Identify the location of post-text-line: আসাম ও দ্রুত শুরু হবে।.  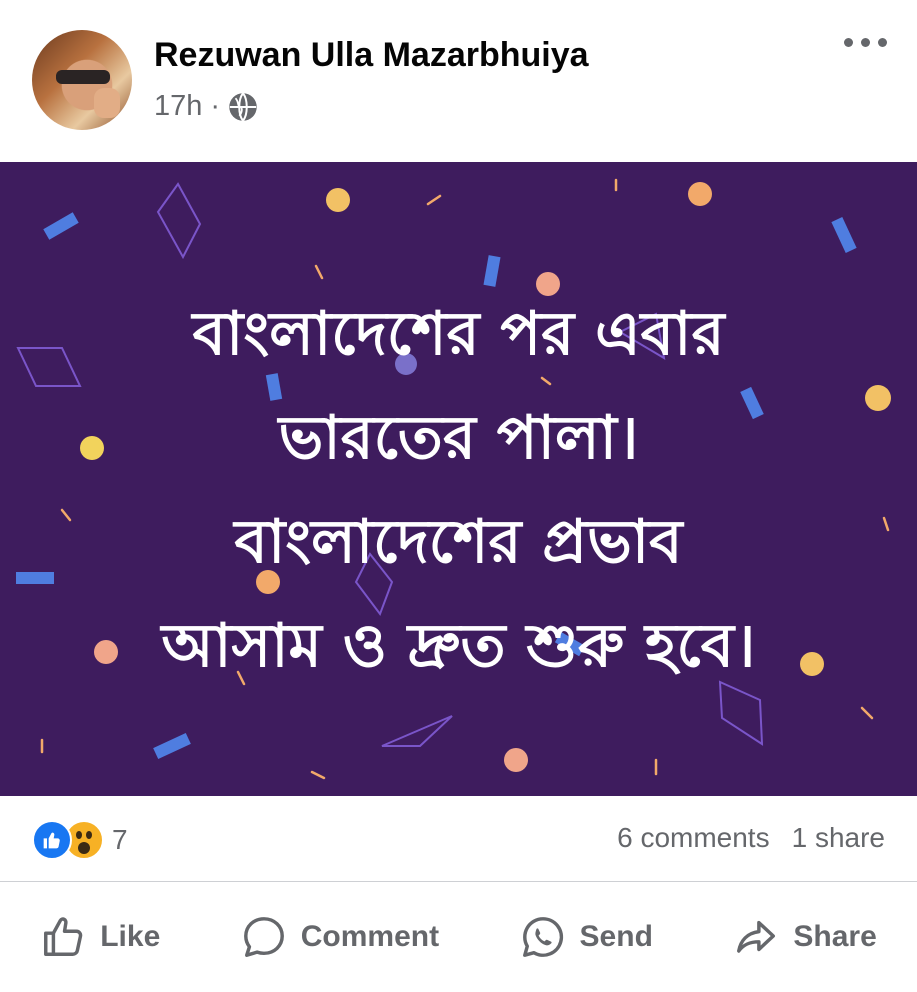
(458, 646).